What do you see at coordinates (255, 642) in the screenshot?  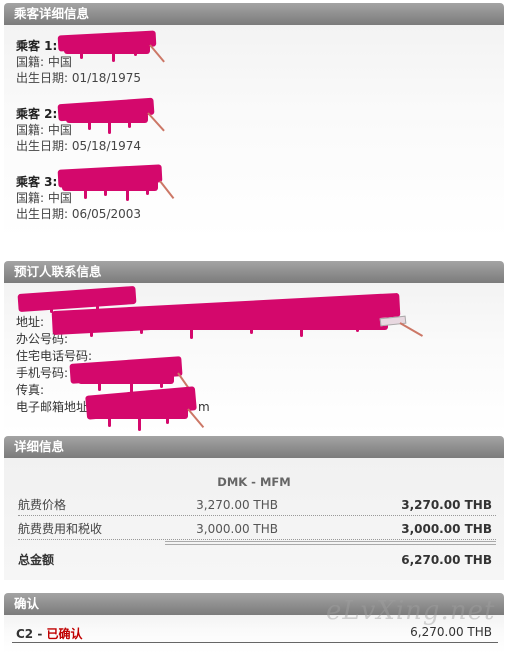 I see `confirm-underline` at bounding box center [255, 642].